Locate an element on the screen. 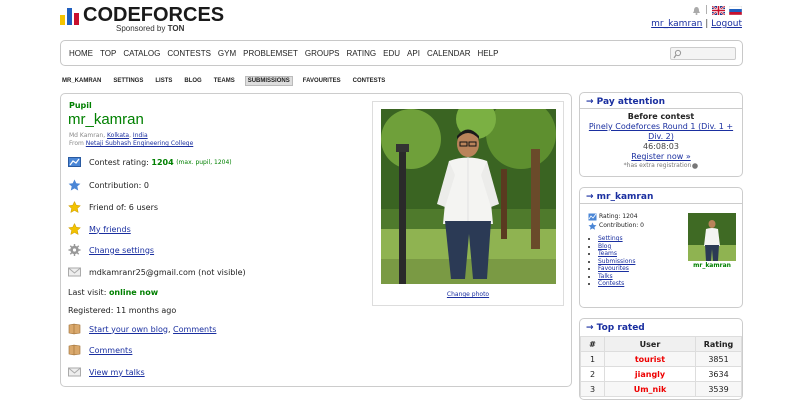 Image resolution: width=800 pixels, height=400 pixels. avatar-photo is located at coordinates (468, 196).